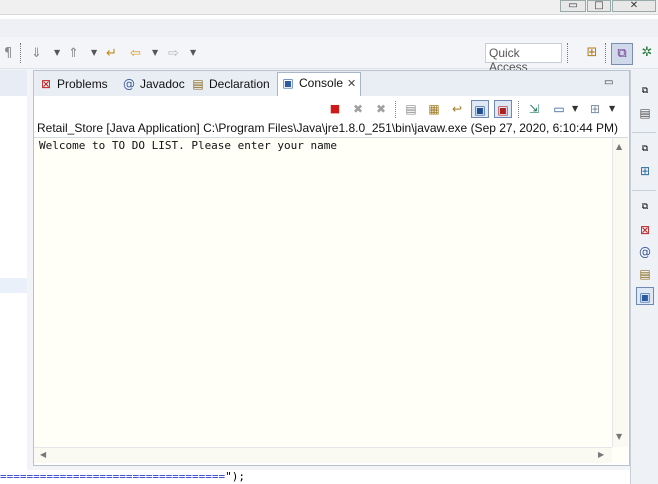 This screenshot has height=484, width=658. What do you see at coordinates (36, 54) in the screenshot?
I see `next-annotation-icon: ⇓` at bounding box center [36, 54].